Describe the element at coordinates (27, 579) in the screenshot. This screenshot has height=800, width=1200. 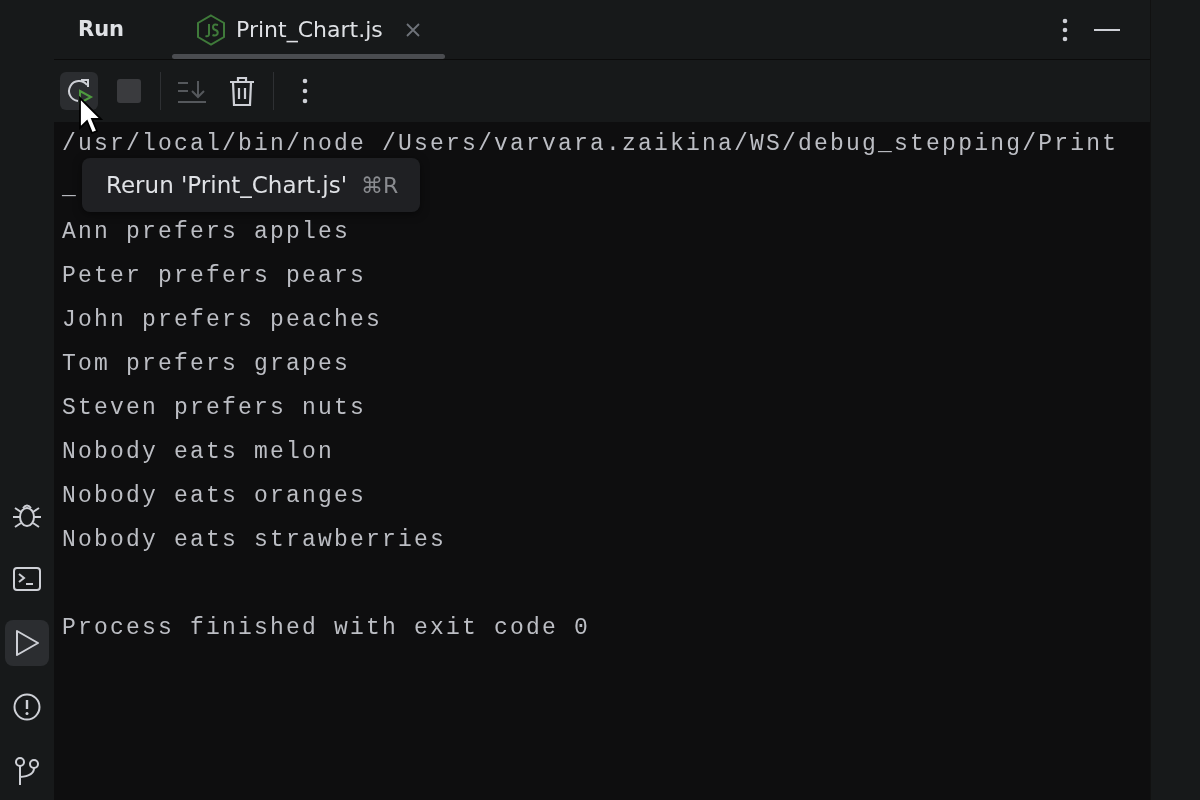
I see `terminal-icon` at that location.